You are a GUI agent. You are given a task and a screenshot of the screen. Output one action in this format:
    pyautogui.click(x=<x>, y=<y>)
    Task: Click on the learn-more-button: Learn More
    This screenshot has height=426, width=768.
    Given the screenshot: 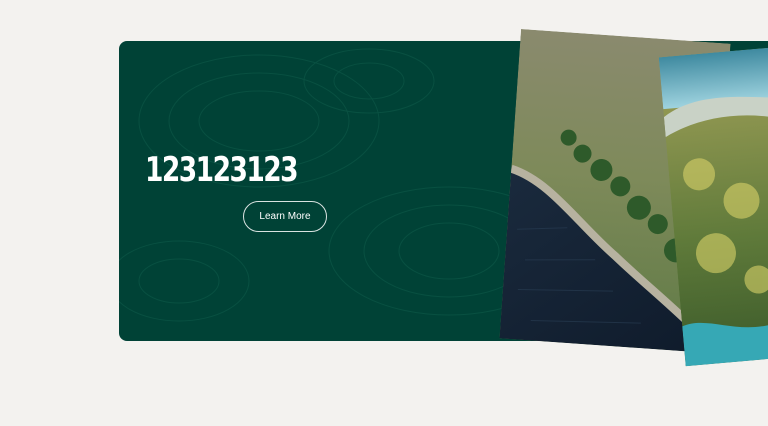 What is the action you would take?
    pyautogui.click(x=285, y=216)
    